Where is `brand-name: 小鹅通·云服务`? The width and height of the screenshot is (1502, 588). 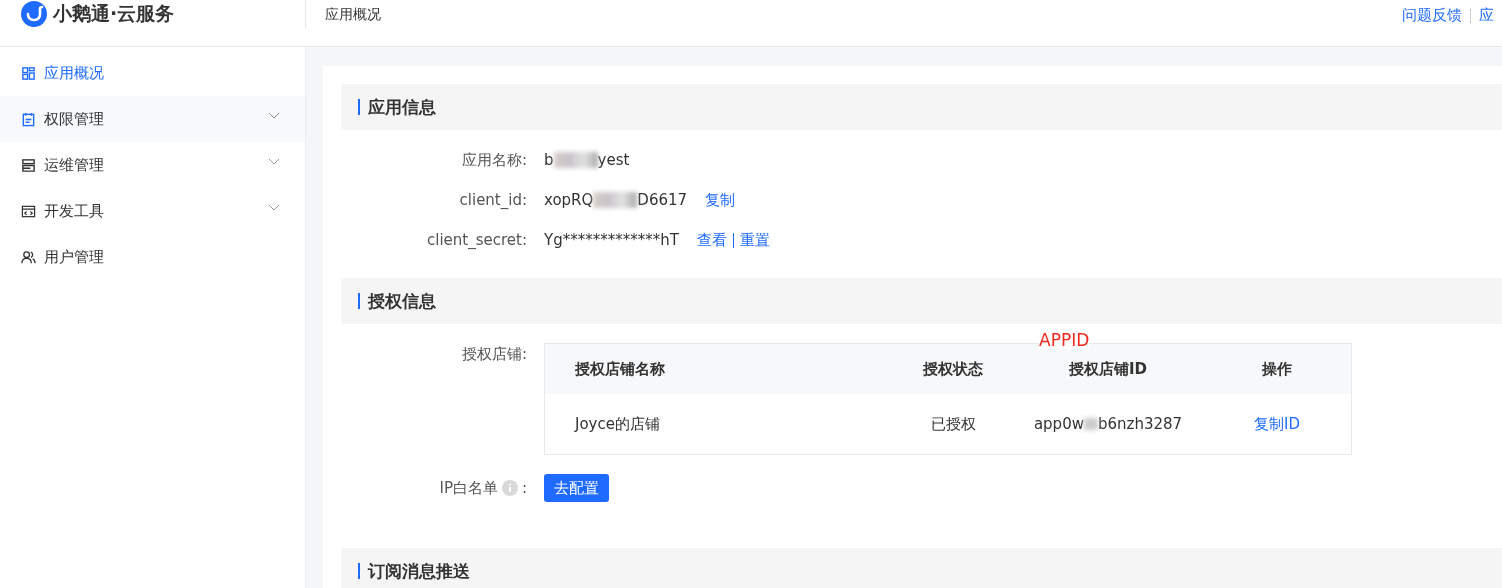 brand-name: 小鹅通·云服务 is located at coordinates (114, 13).